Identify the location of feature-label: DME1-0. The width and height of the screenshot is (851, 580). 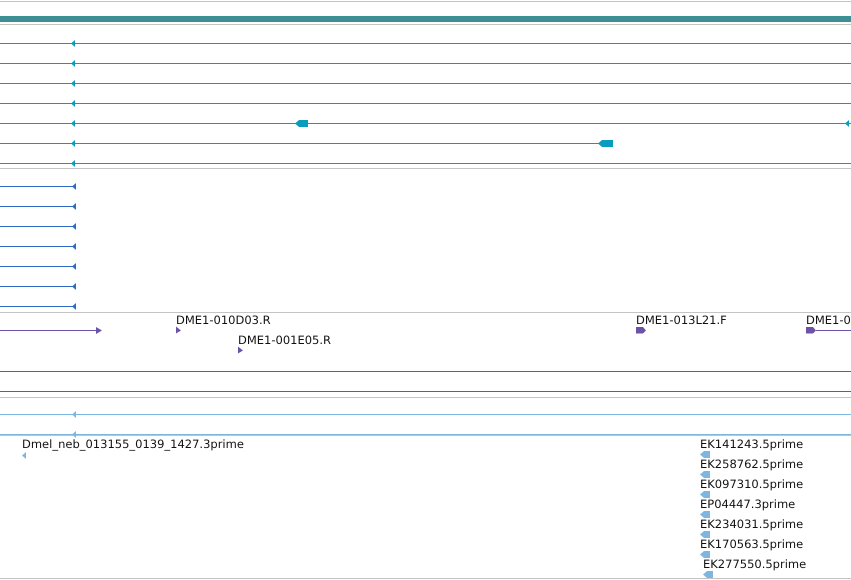
(828, 320).